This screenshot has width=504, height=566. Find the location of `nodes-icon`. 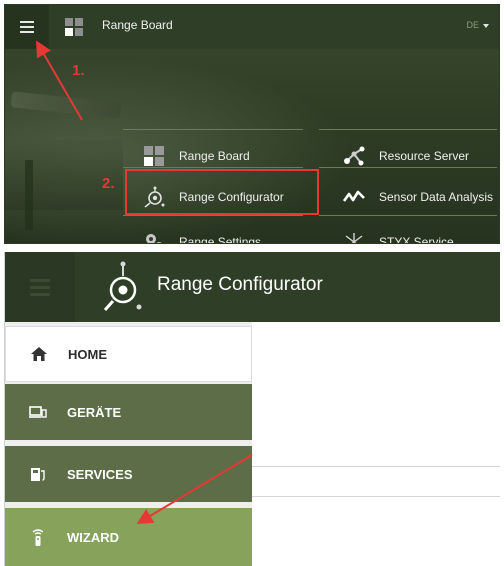

nodes-icon is located at coordinates (354, 156).